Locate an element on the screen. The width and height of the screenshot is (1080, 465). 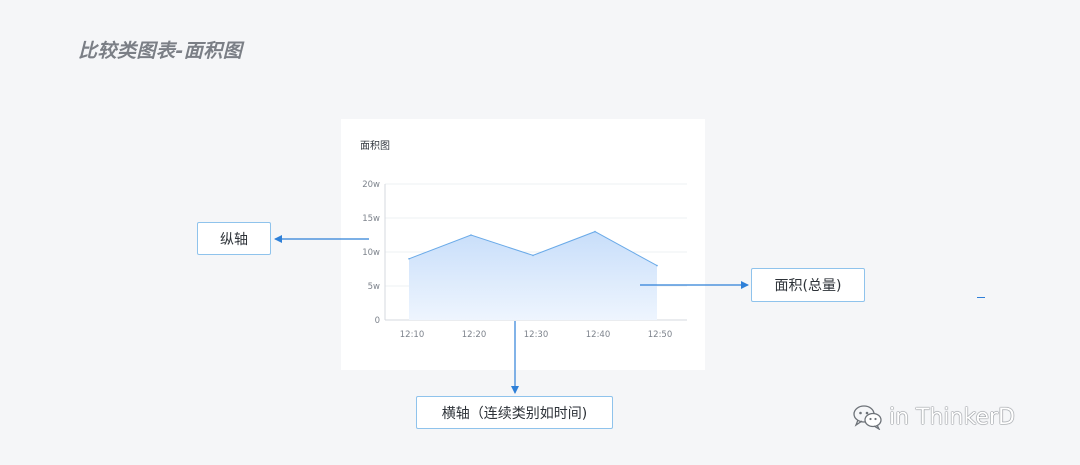
x-tick-label: 12:10 is located at coordinates (412, 335).